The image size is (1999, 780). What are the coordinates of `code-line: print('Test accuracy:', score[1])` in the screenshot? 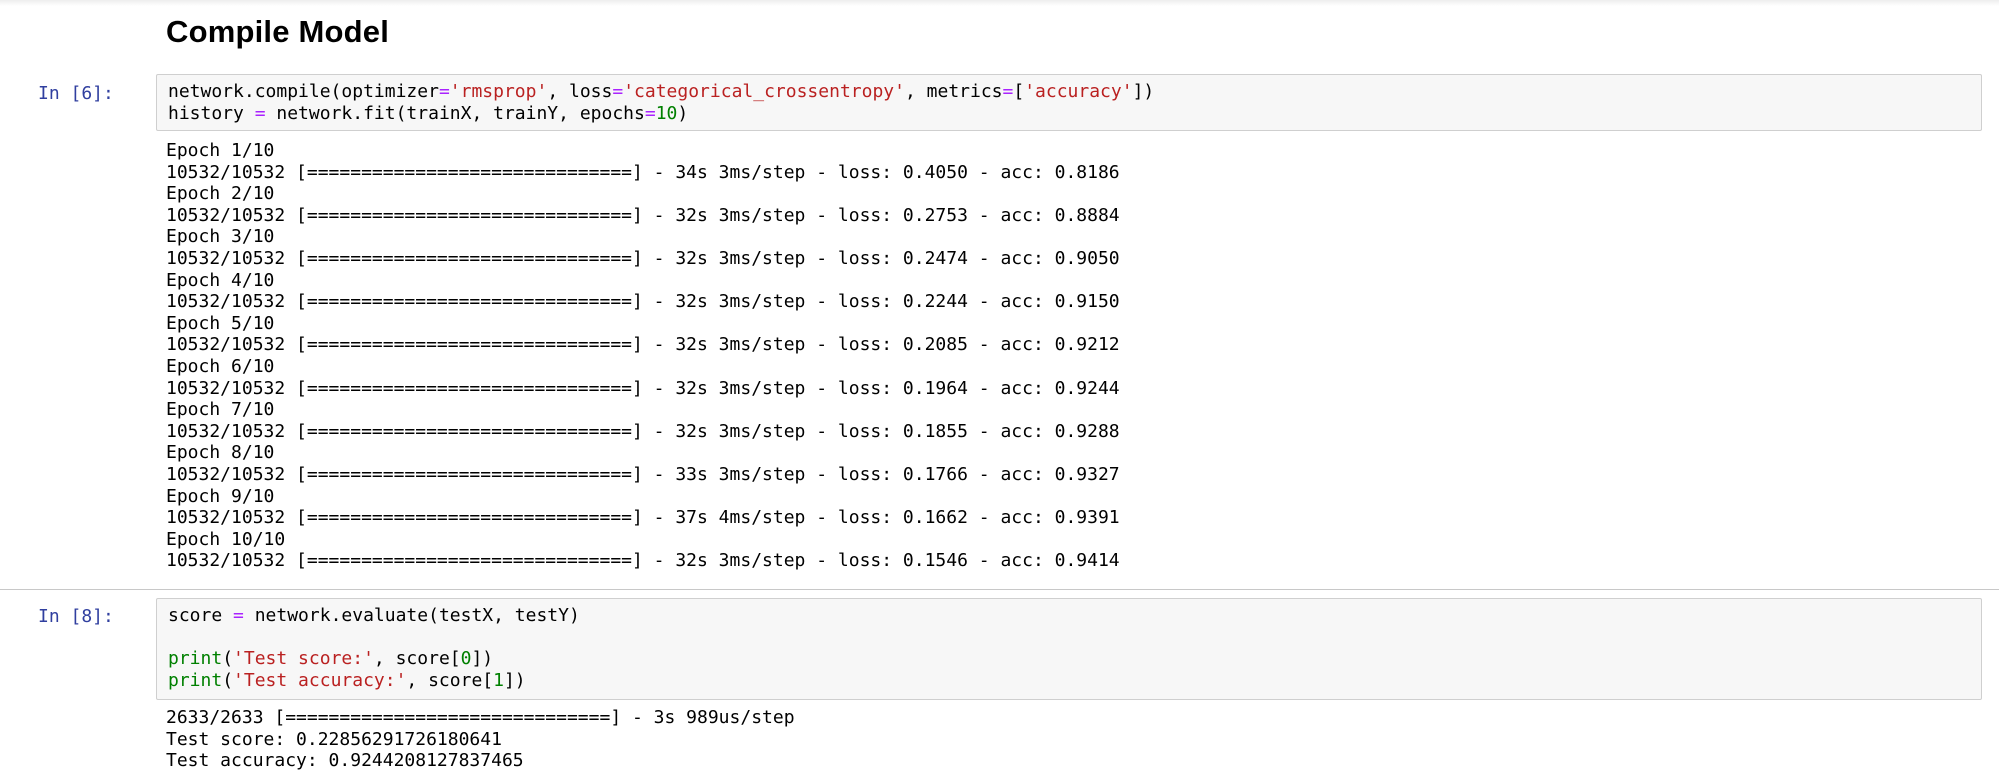 It's located at (347, 680).